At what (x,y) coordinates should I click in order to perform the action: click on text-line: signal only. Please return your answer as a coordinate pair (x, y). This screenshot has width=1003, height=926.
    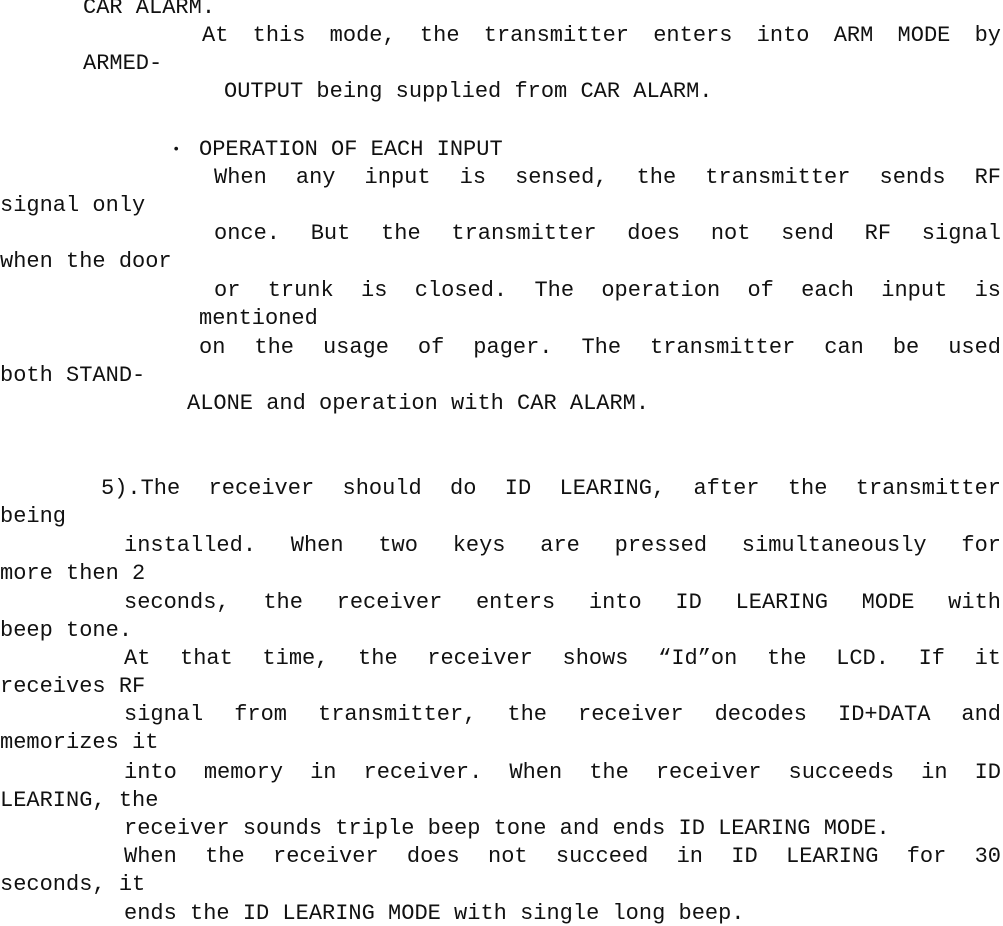
    Looking at the image, I should click on (73, 205).